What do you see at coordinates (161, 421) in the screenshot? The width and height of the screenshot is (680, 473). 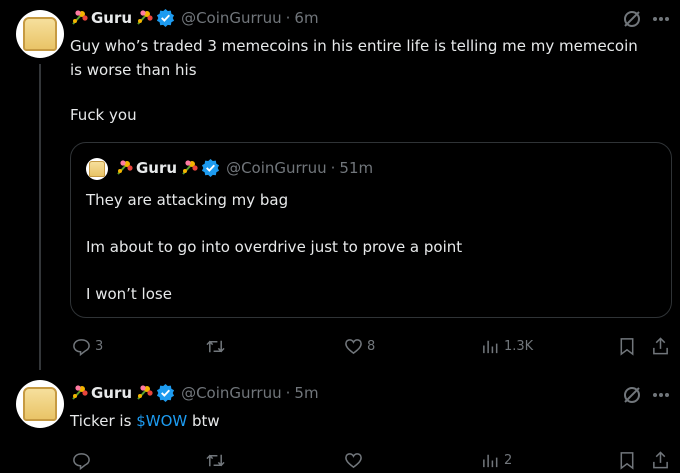 I see `ticker-link: $WOW` at bounding box center [161, 421].